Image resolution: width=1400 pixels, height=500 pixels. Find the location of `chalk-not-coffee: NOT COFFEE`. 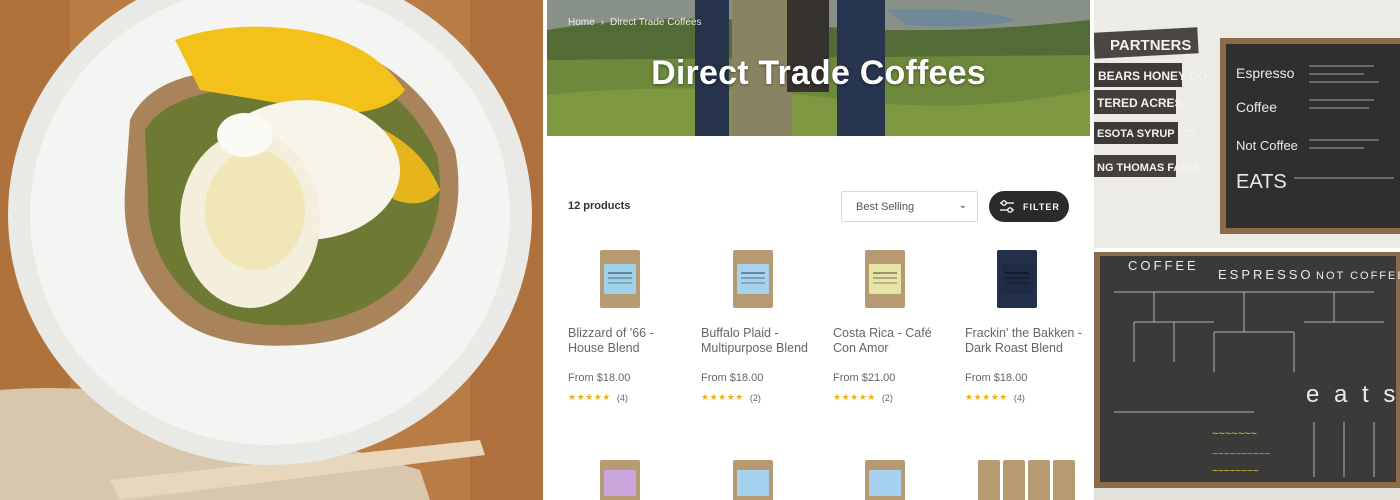

chalk-not-coffee: NOT COFFEE is located at coordinates (1358, 276).